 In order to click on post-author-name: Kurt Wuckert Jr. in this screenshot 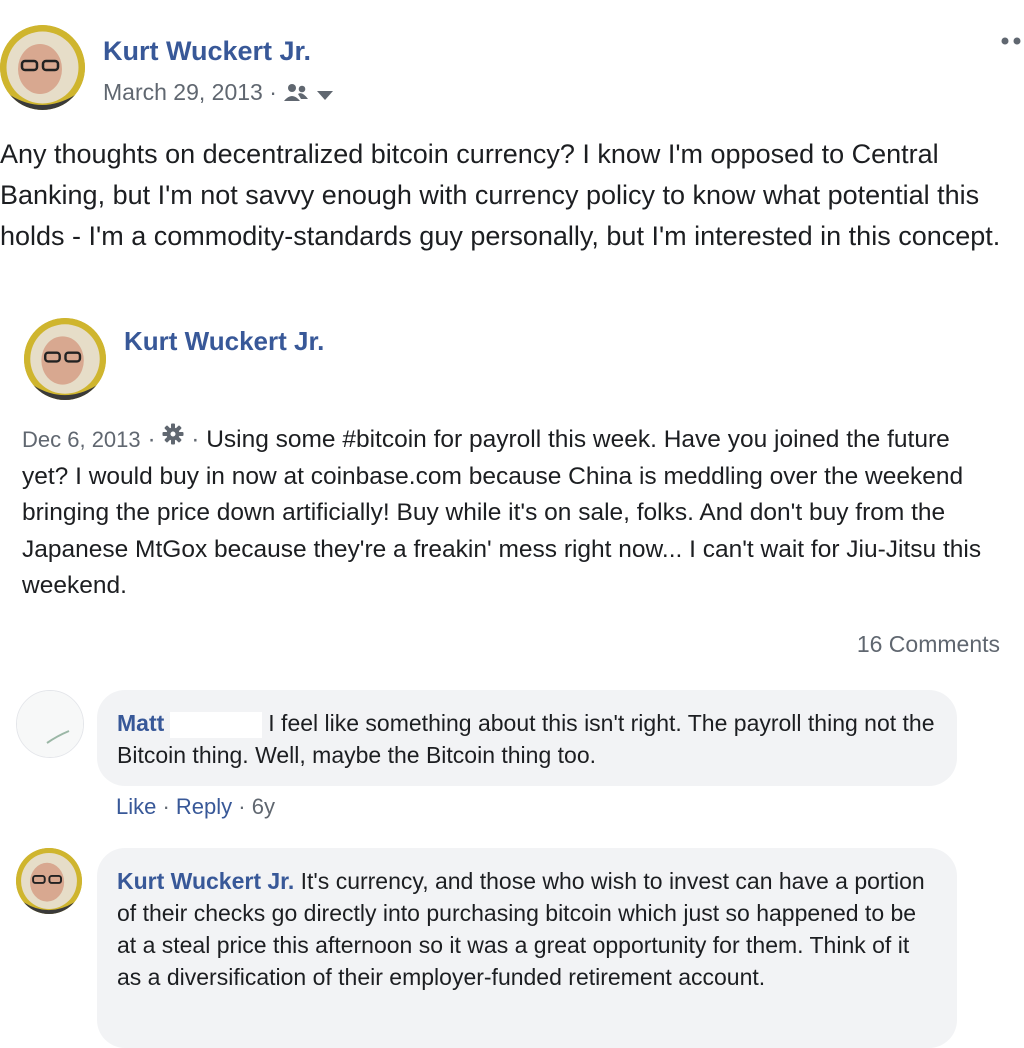, I will do `click(207, 51)`.